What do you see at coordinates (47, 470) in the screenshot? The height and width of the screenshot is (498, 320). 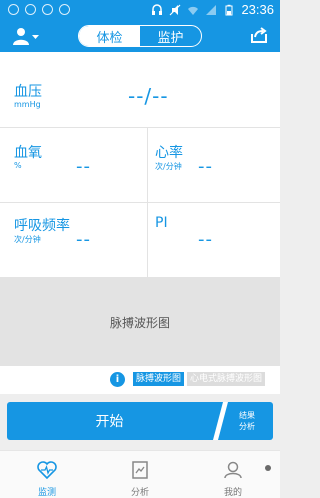 I see `heart-pulse-icon` at bounding box center [47, 470].